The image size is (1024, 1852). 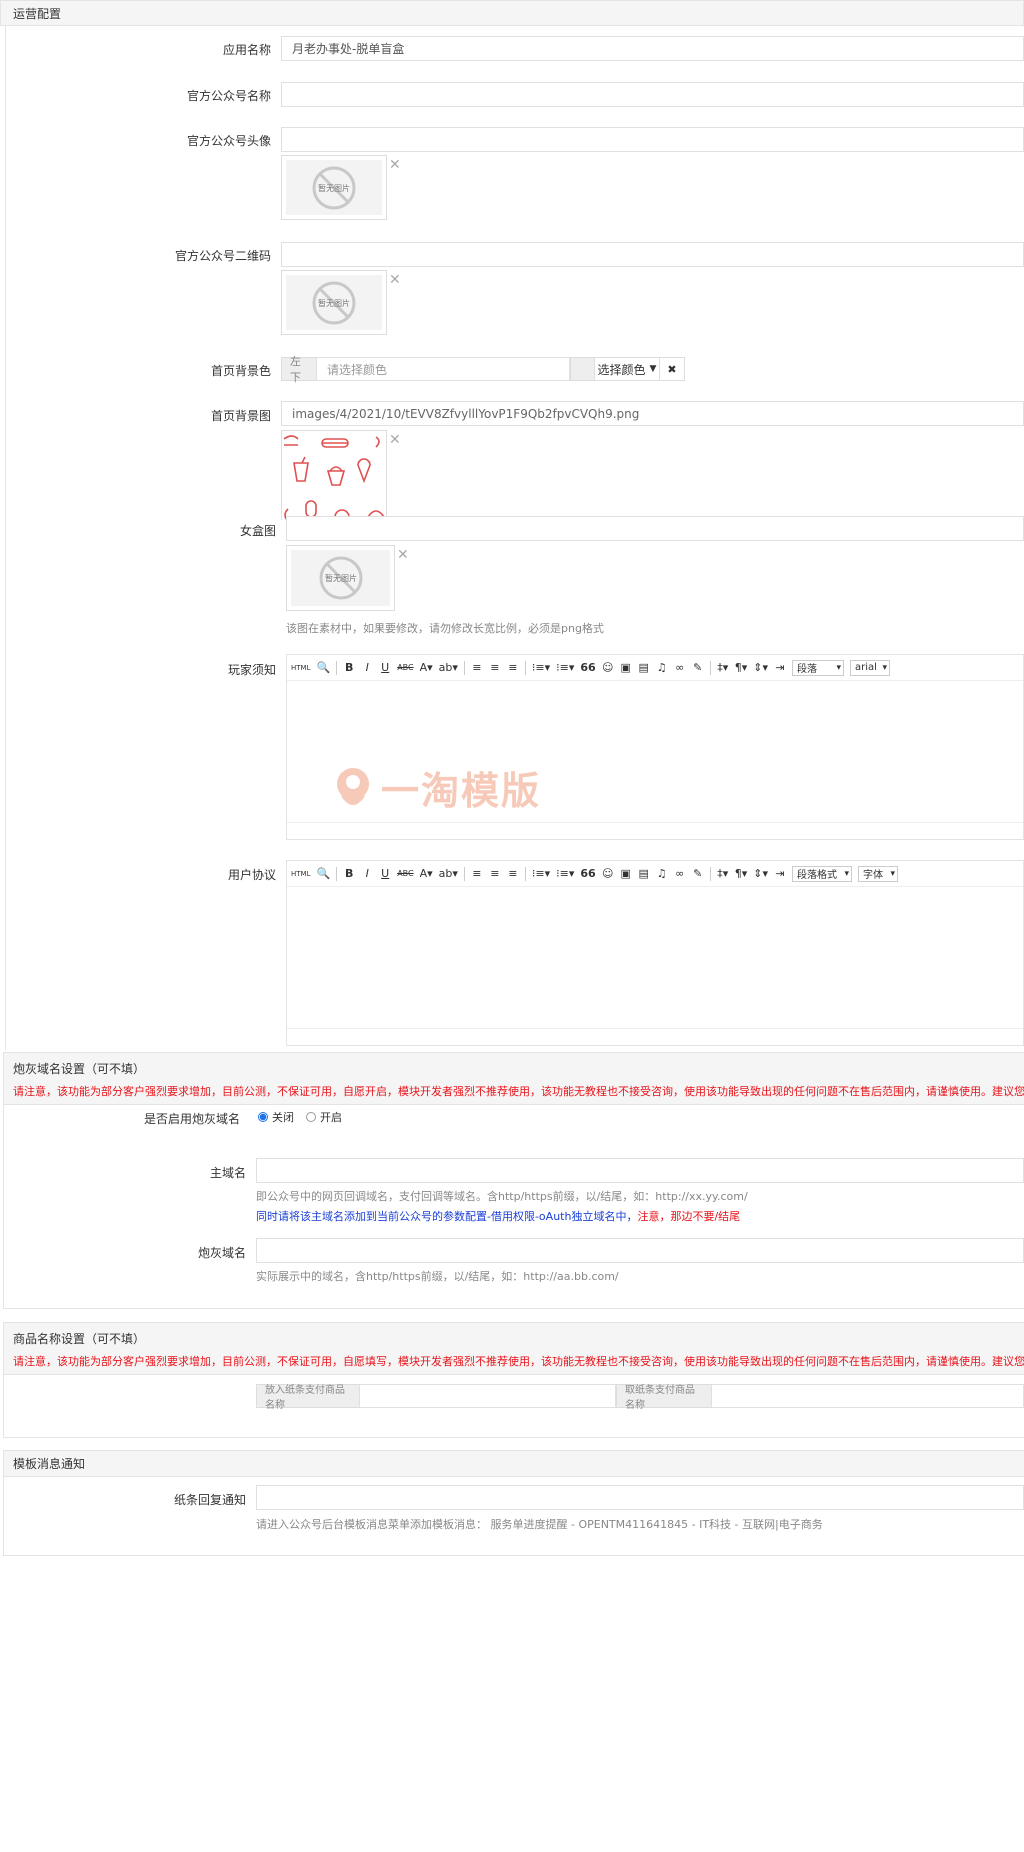 I want to click on panel-title: 运营配置, so click(x=37, y=14).